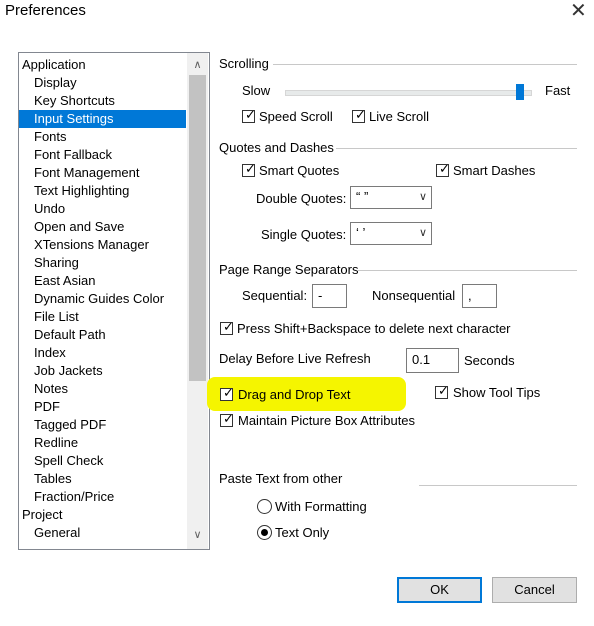  I want to click on double-quotes-label: Double Quotes:, so click(301, 198).